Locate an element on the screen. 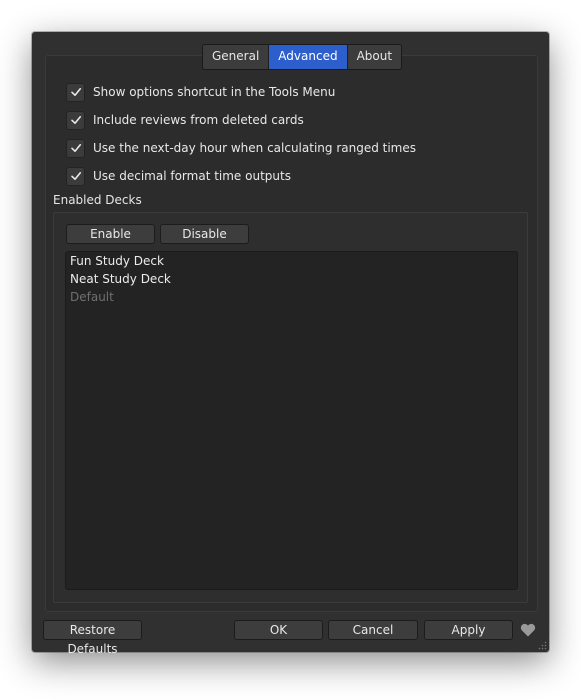 The width and height of the screenshot is (581, 700). option-decimal-time-format: Use decimal format time outputs is located at coordinates (178, 176).